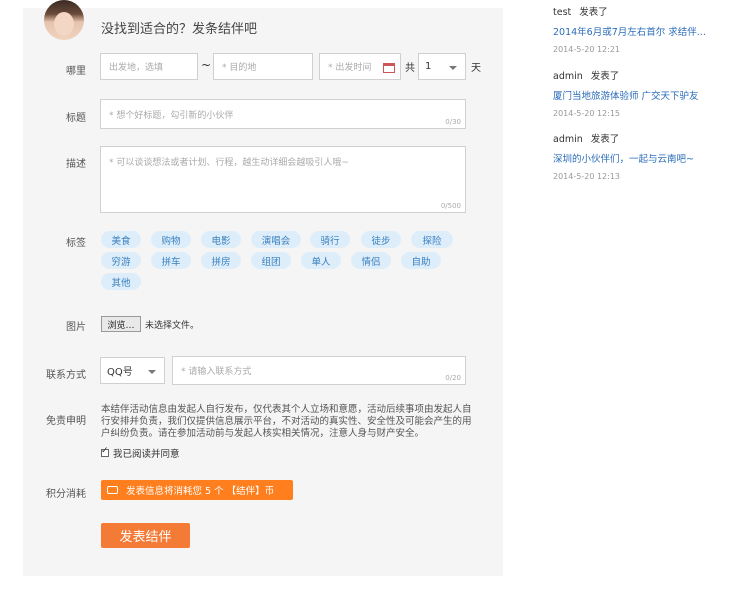  Describe the element at coordinates (145, 535) in the screenshot. I see `submit-button: 发表结伴` at that location.